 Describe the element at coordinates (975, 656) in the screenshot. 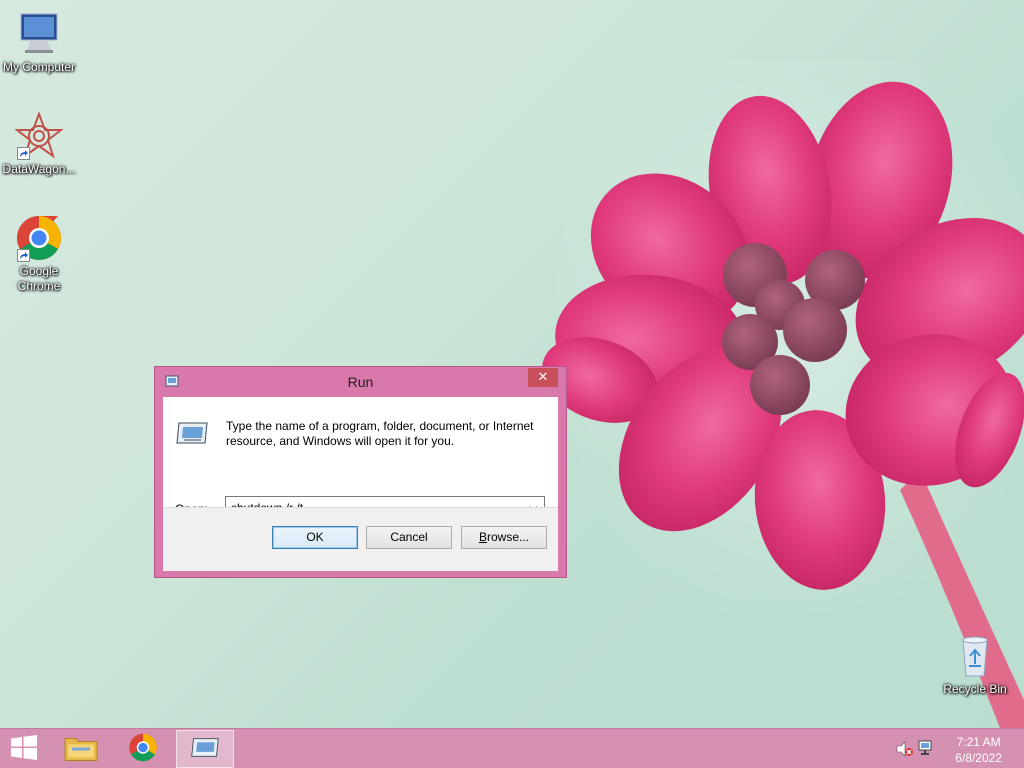

I see `recycle-bin-icon` at that location.